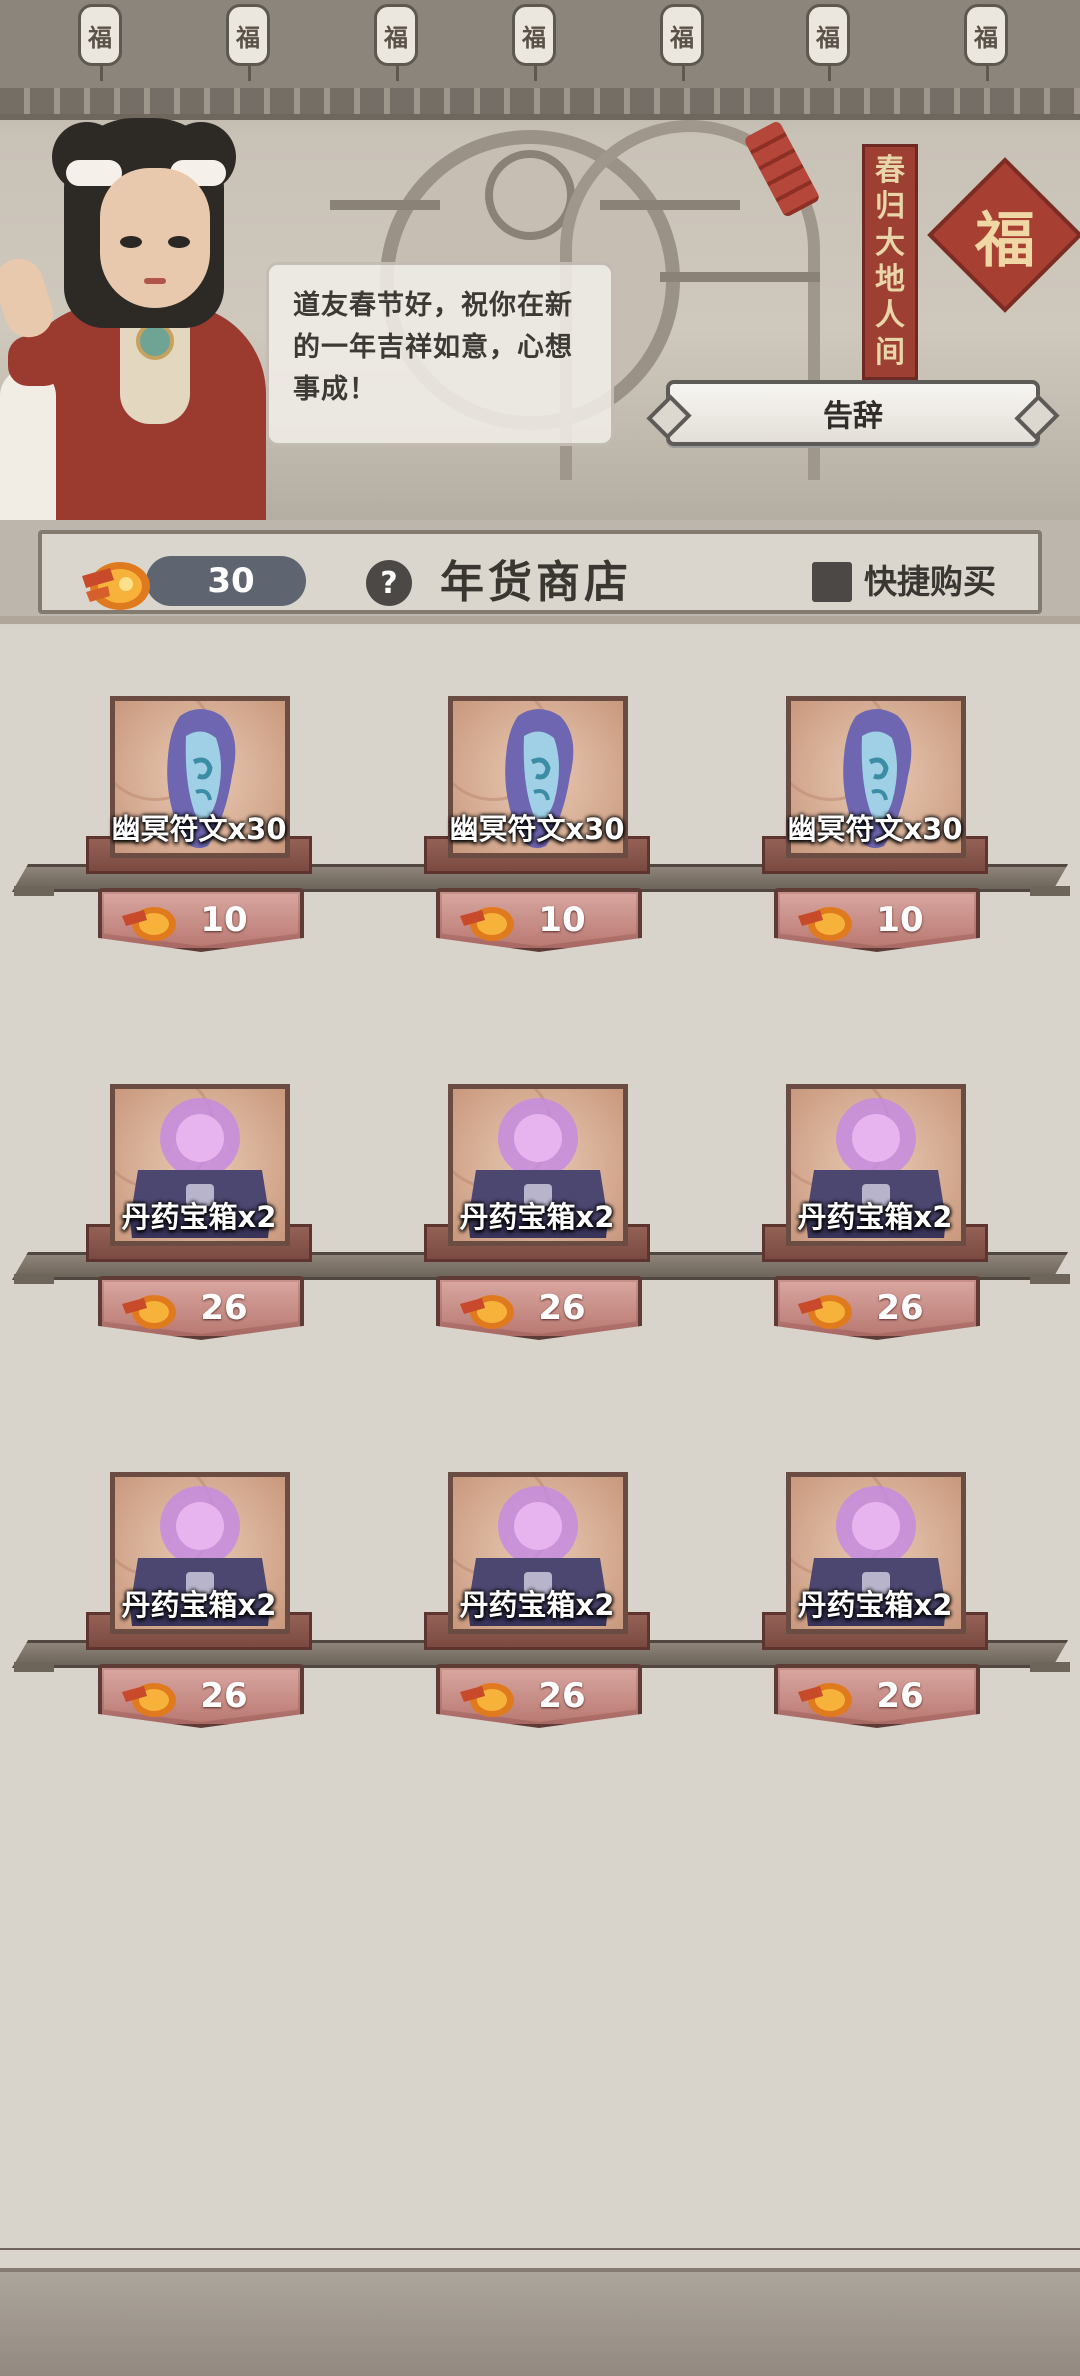 This screenshot has height=2376, width=1080. Describe the element at coordinates (930, 582) in the screenshot. I see `quick-buy-label: 快捷购买` at that location.